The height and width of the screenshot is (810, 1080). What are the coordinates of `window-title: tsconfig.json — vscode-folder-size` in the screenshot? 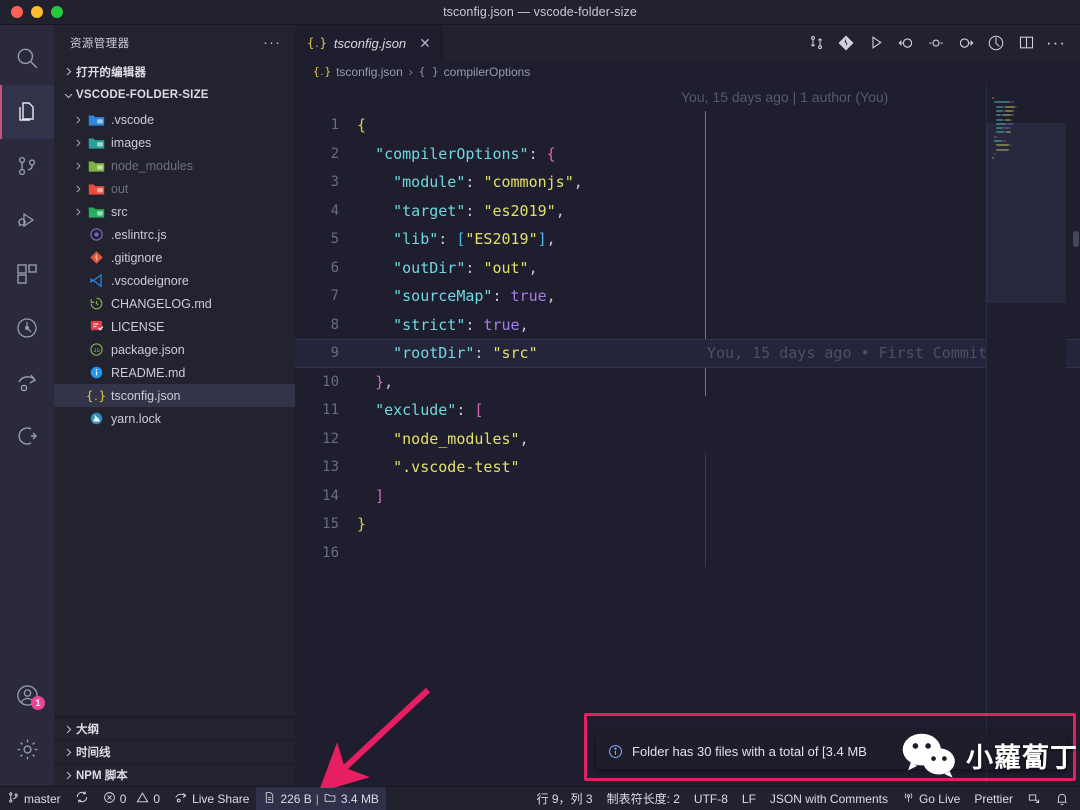 It's located at (540, 12).